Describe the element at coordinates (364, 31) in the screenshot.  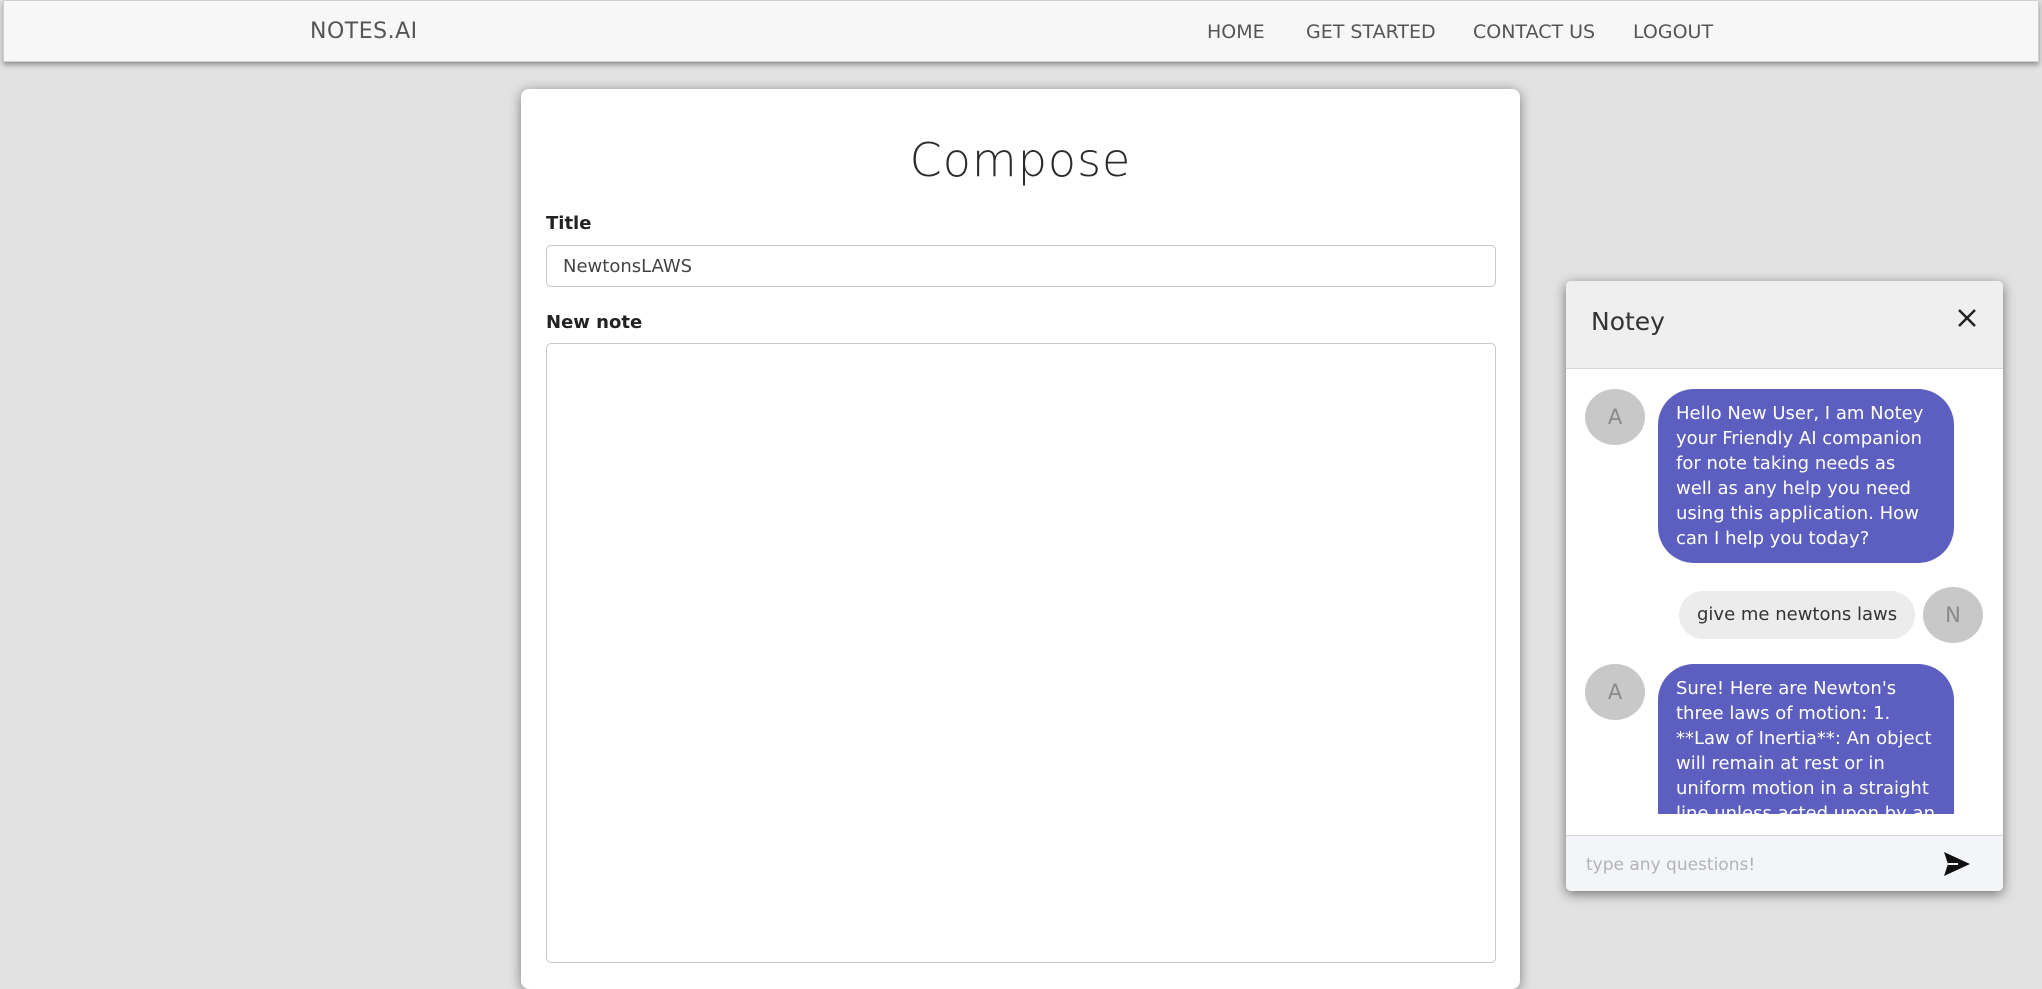
I see `brand-logo: NOTES.AI` at that location.